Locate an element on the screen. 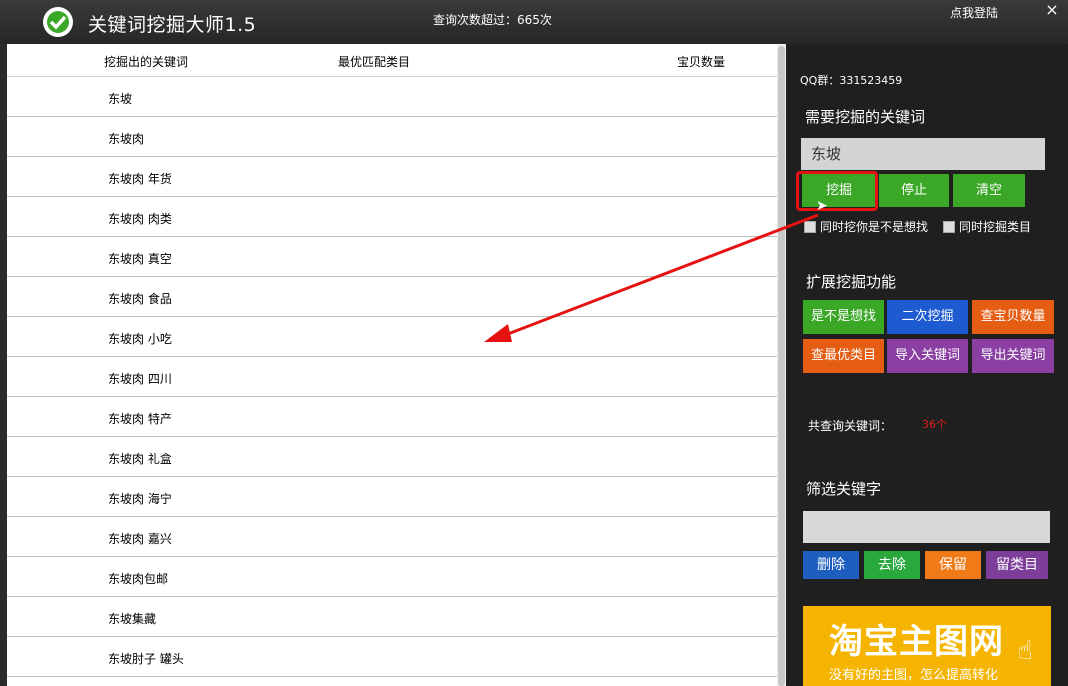 This screenshot has height=686, width=1068. row-keyword: 东坡肉包邮 is located at coordinates (138, 579).